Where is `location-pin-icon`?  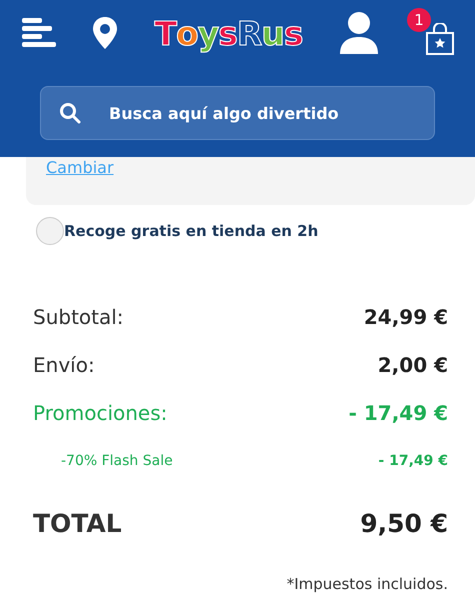 location-pin-icon is located at coordinates (105, 33).